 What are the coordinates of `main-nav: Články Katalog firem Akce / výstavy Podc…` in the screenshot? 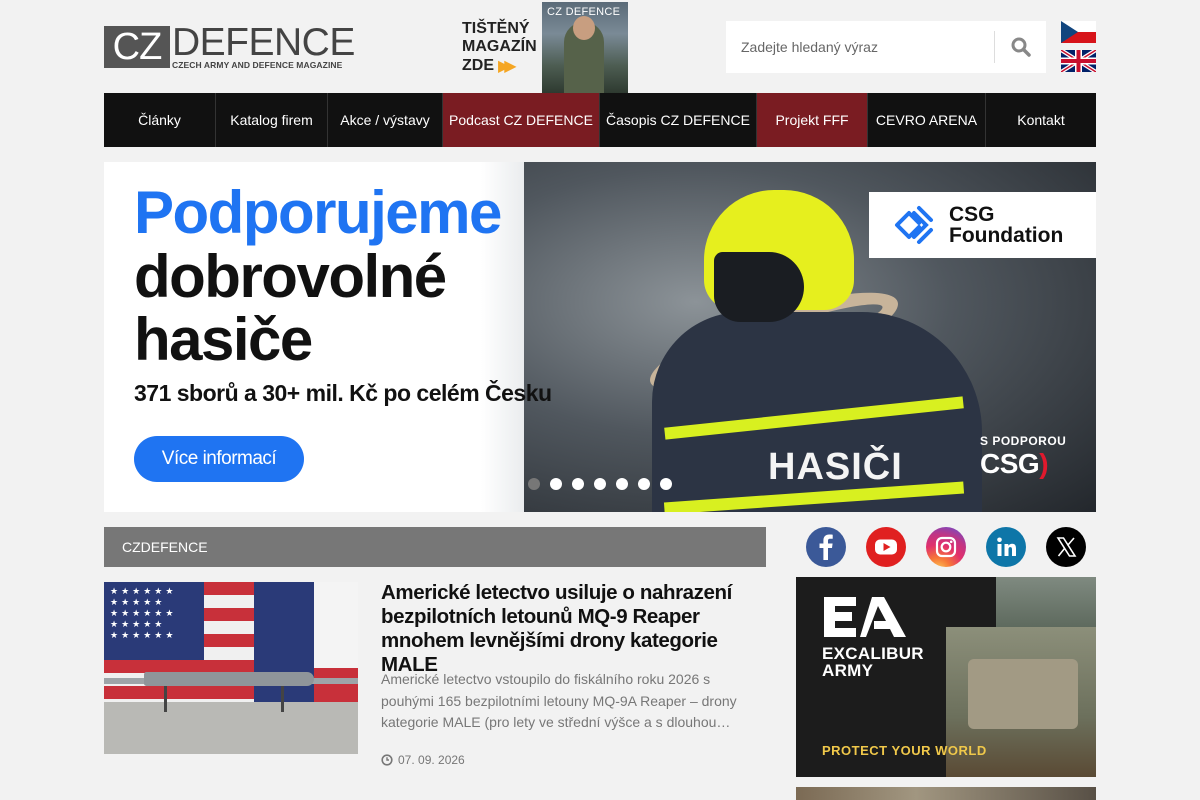 It's located at (600, 120).